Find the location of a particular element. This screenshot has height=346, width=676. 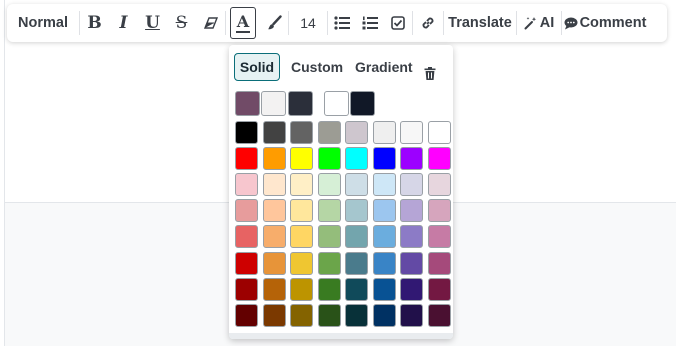

checkbox-icon is located at coordinates (398, 23).